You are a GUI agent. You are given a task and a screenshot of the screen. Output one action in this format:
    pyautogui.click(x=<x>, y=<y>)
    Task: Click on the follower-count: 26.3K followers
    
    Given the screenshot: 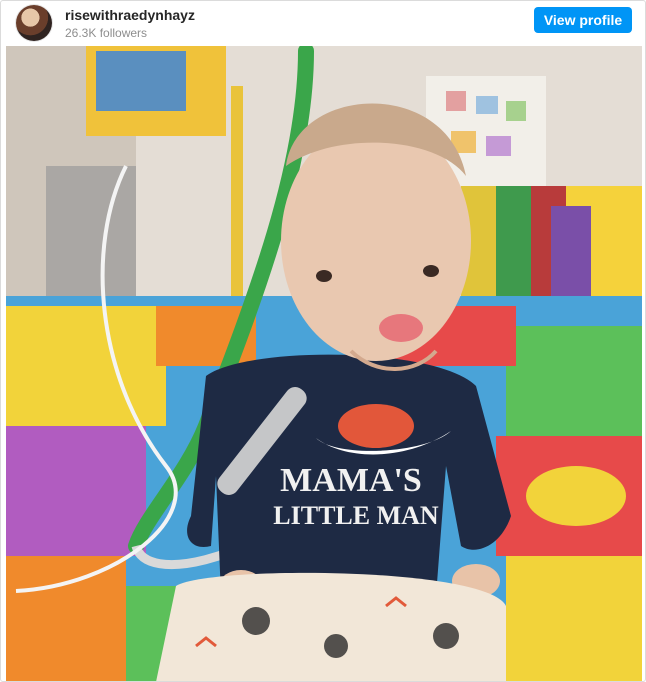 What is the action you would take?
    pyautogui.click(x=106, y=33)
    